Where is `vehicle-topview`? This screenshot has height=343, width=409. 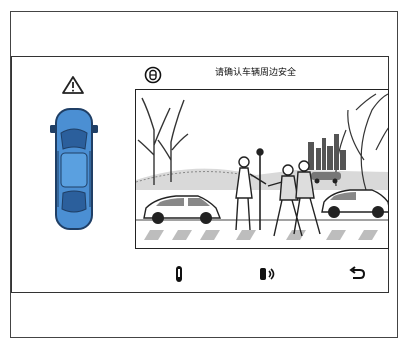
vehicle-topview is located at coordinates (74, 153).